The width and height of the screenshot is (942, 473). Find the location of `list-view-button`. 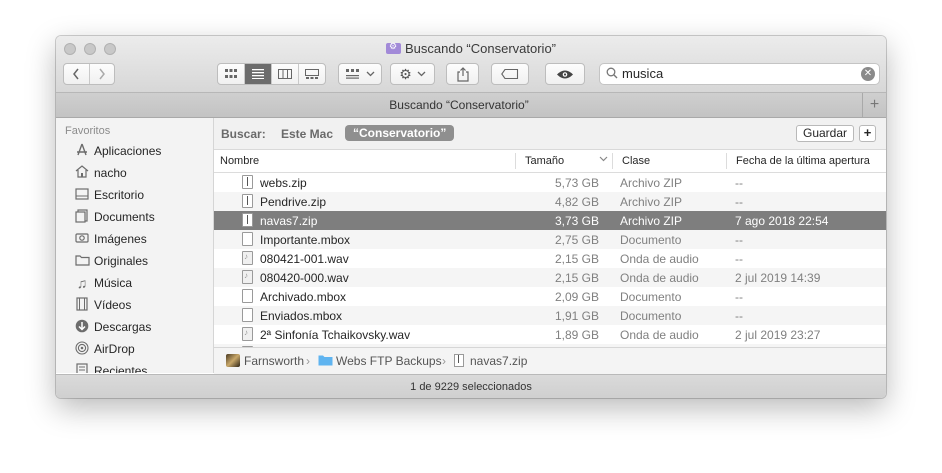

list-view-button is located at coordinates (258, 74).